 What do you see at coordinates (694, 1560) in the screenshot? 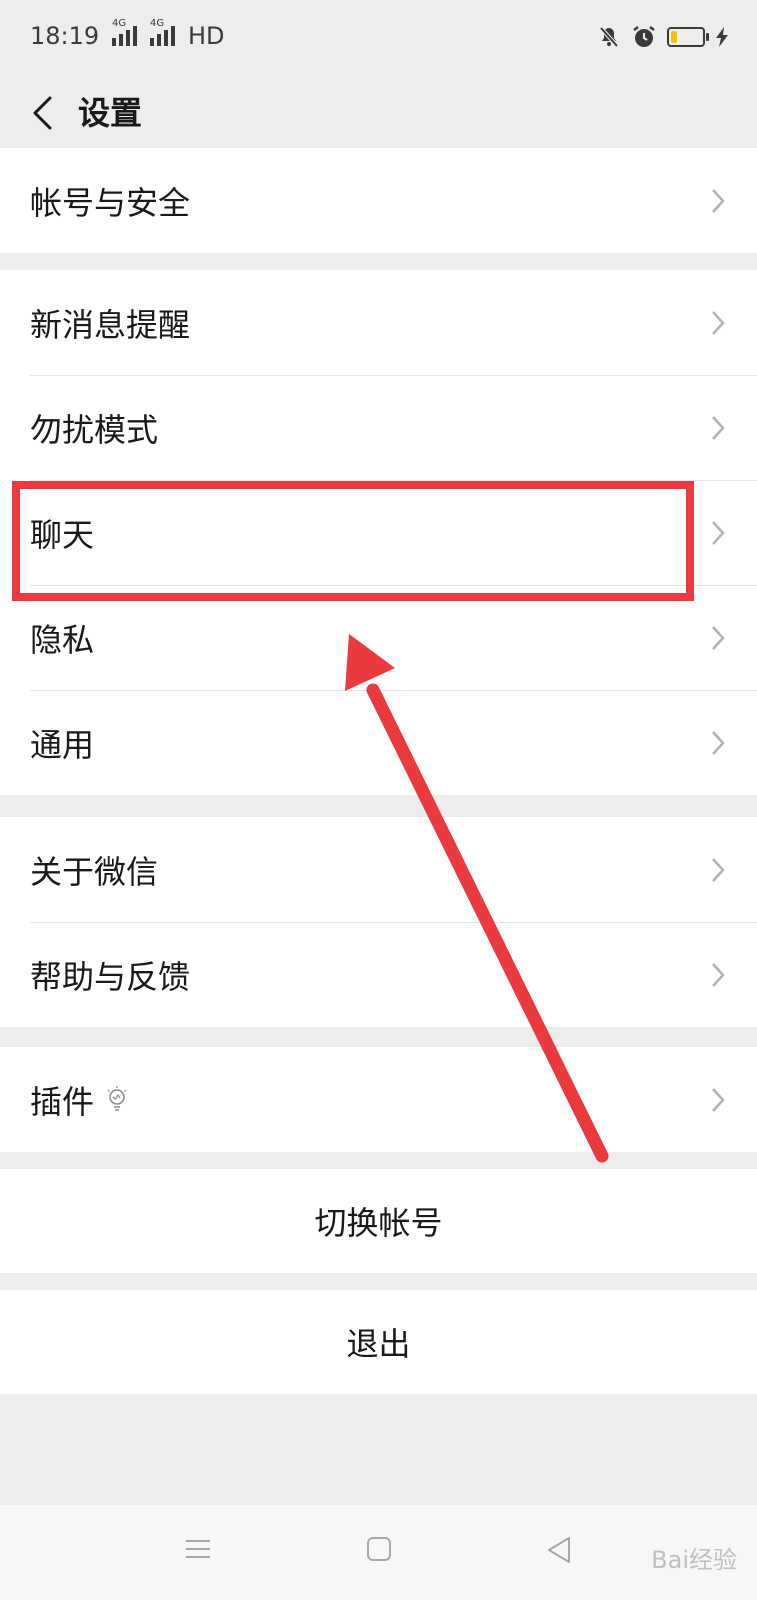
I see `watermark: Bai经验` at bounding box center [694, 1560].